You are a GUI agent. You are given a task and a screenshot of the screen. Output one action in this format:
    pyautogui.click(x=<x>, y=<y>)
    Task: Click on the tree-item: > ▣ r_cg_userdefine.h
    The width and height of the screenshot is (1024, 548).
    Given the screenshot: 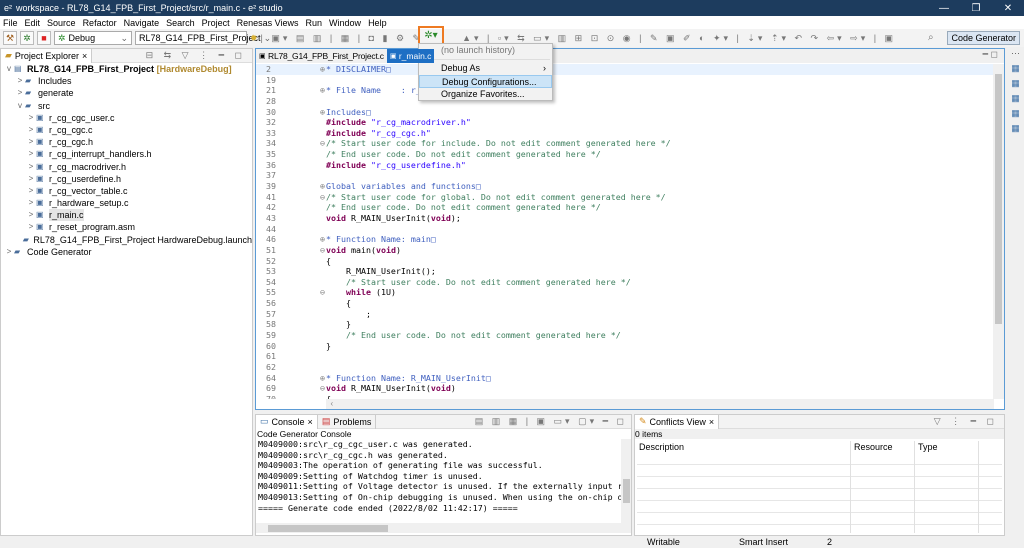 What is the action you would take?
    pyautogui.click(x=126, y=179)
    